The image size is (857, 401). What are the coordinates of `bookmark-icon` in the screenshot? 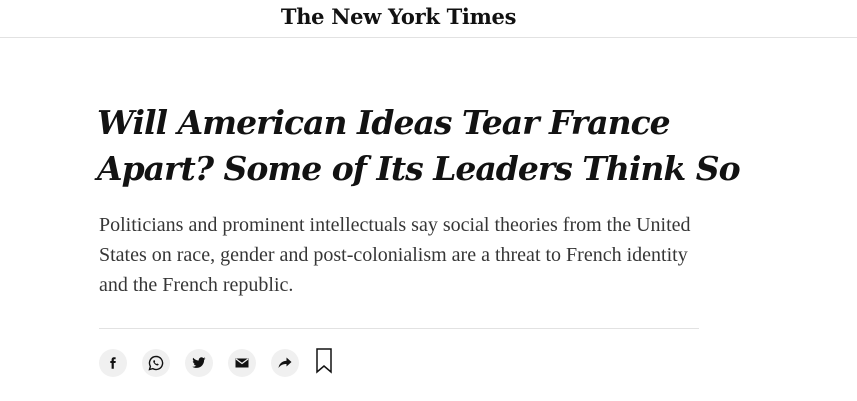 It's located at (324, 363).